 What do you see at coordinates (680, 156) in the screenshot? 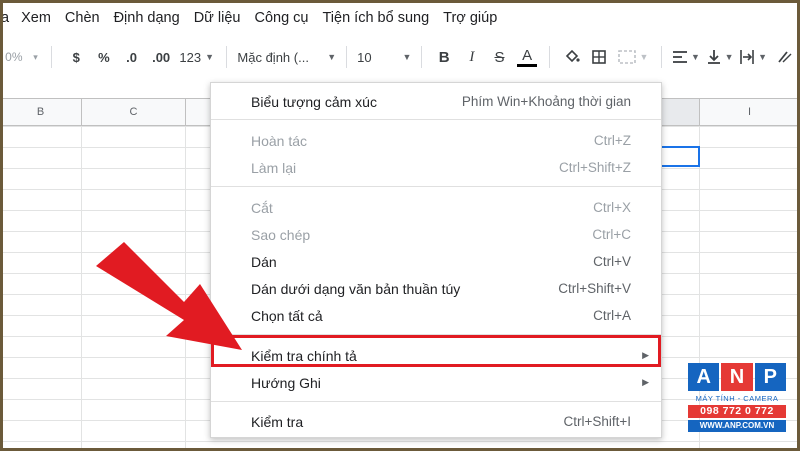
I see `selected-cell` at bounding box center [680, 156].